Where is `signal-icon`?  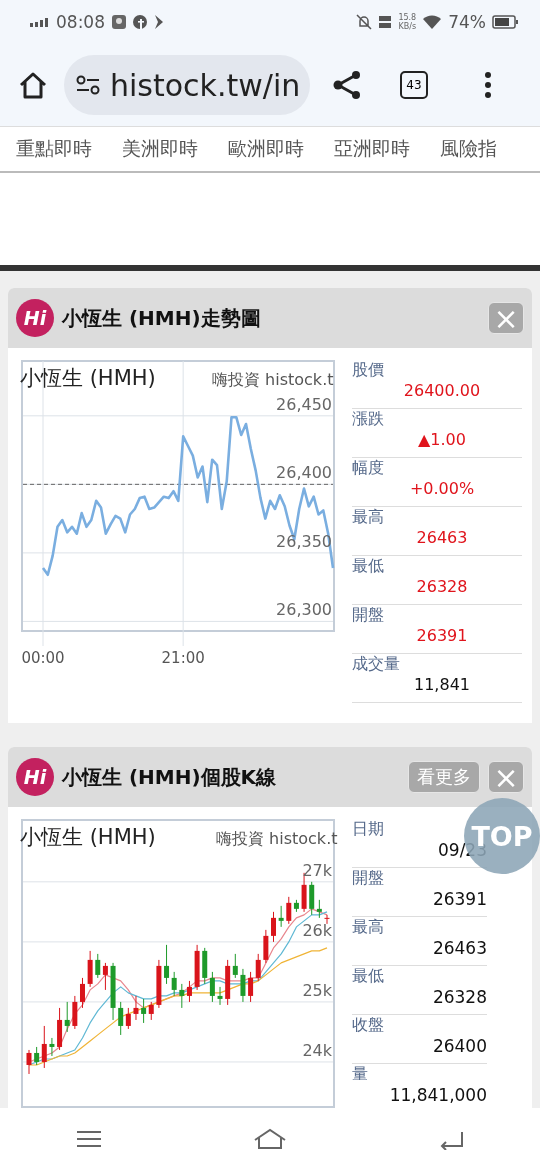 signal-icon is located at coordinates (40, 22).